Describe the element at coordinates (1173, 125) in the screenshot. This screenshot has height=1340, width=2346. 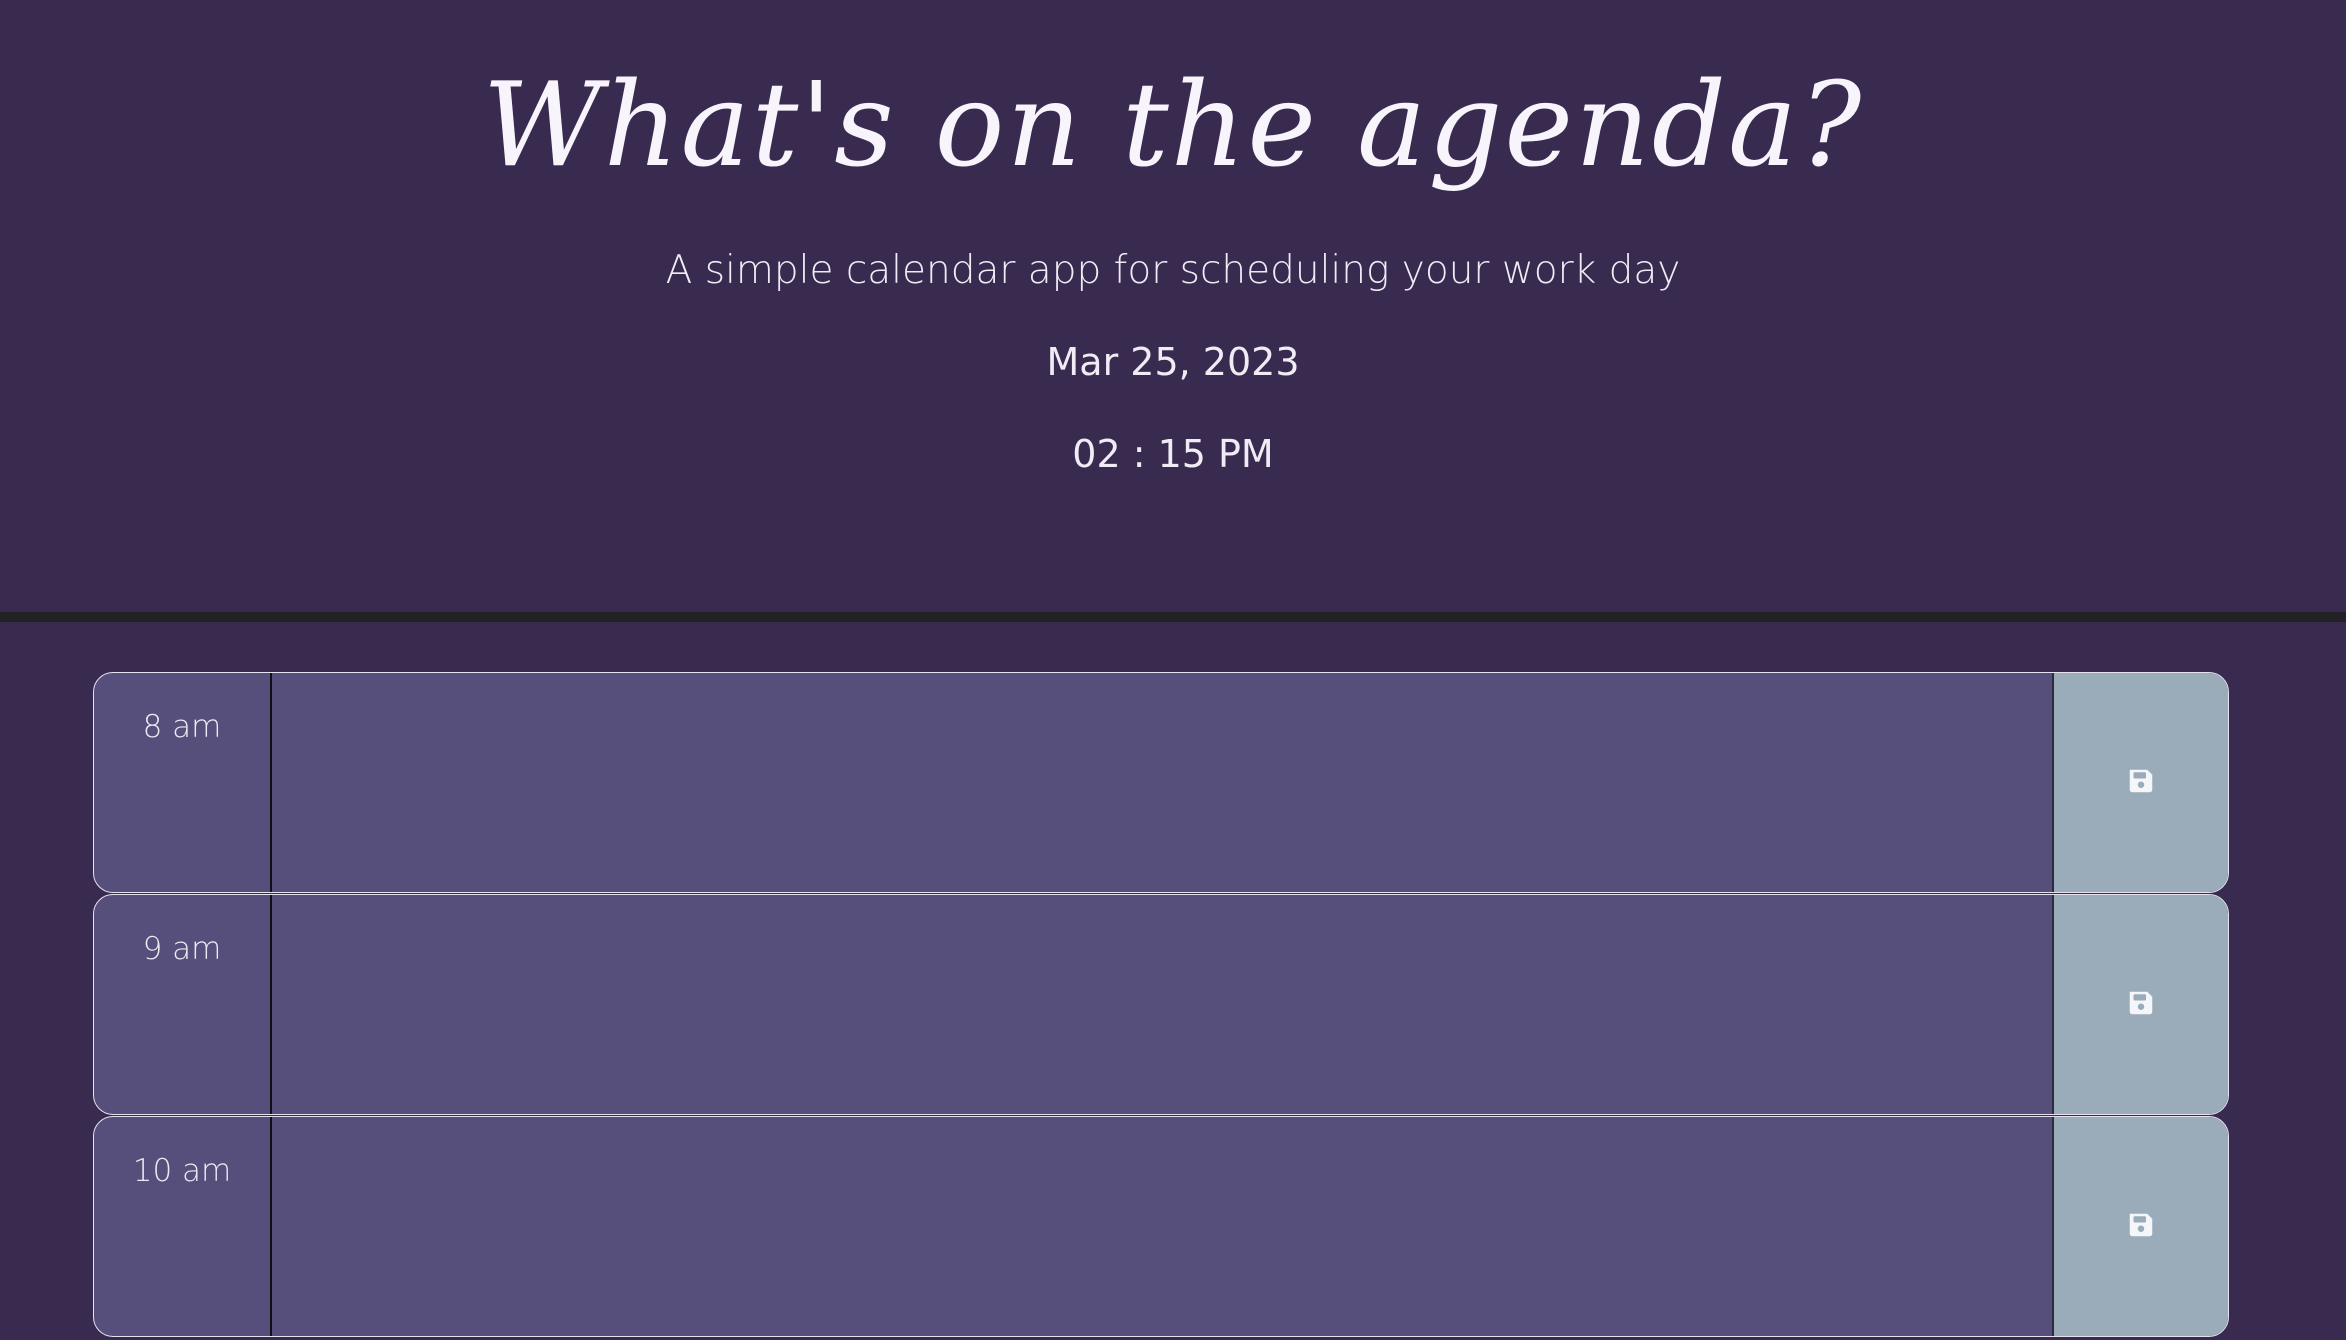
I see `page-title: What's on the agenda?` at that location.